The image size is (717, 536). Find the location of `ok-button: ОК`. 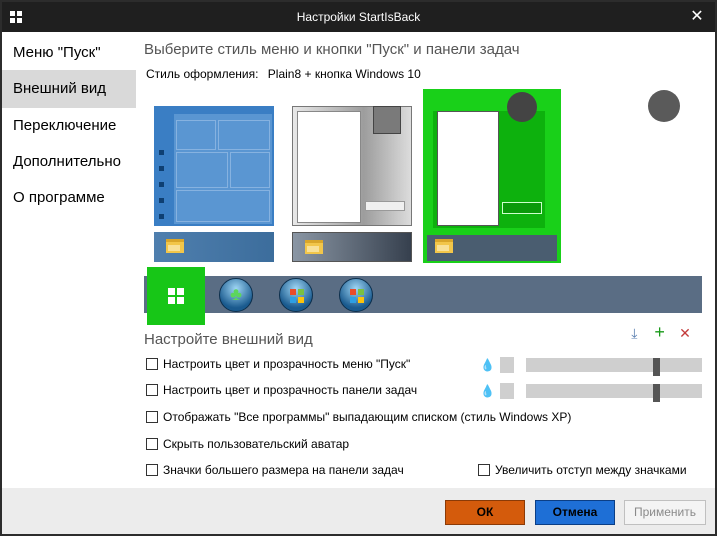

ok-button: ОК is located at coordinates (485, 512).